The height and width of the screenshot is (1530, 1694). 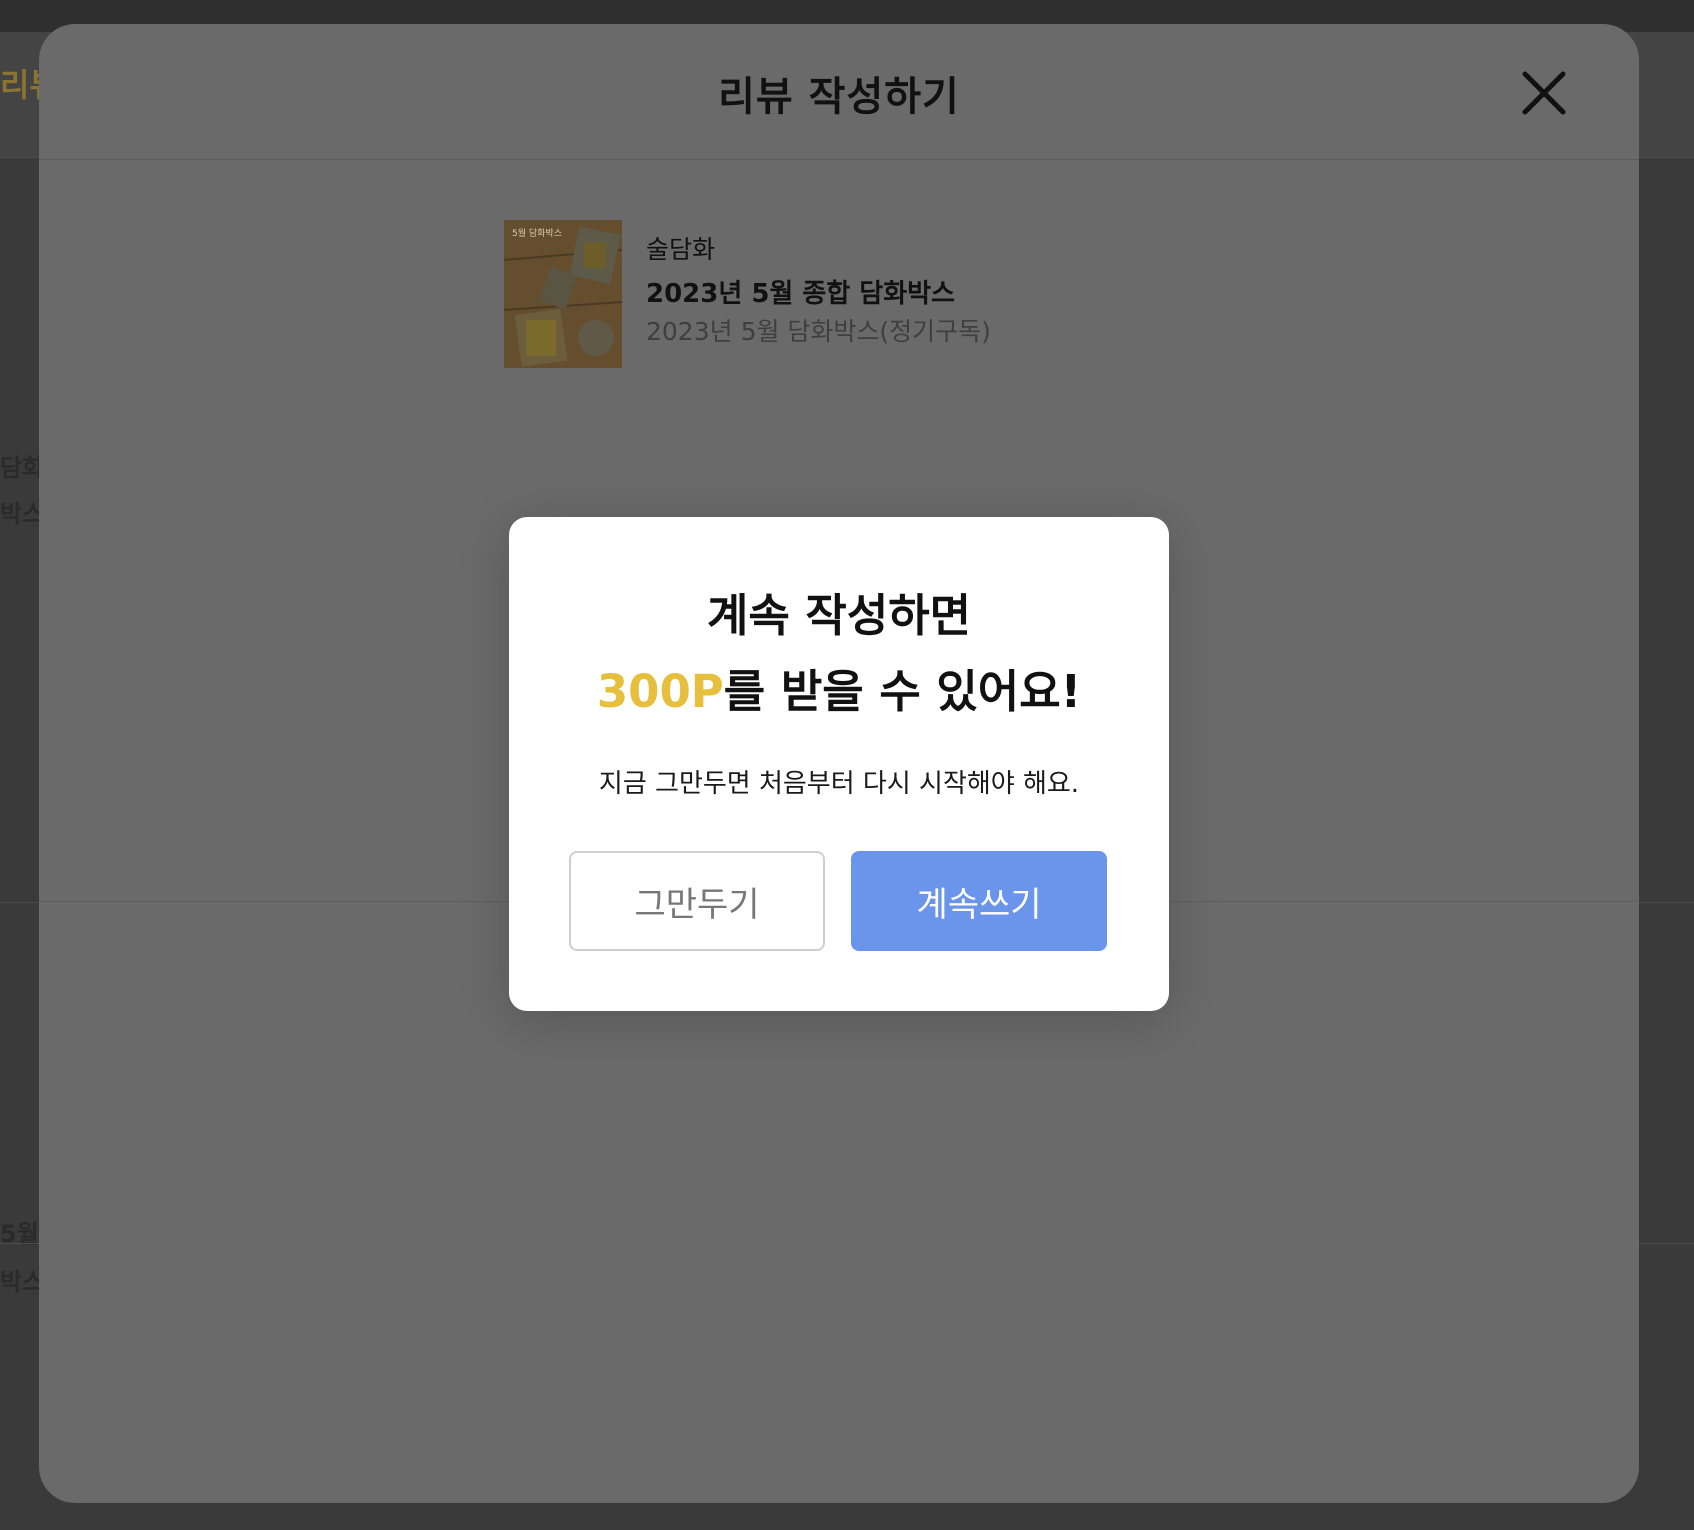 What do you see at coordinates (902, 691) in the screenshot?
I see `dialog-heading-rest: 를 받을 수 있어요!` at bounding box center [902, 691].